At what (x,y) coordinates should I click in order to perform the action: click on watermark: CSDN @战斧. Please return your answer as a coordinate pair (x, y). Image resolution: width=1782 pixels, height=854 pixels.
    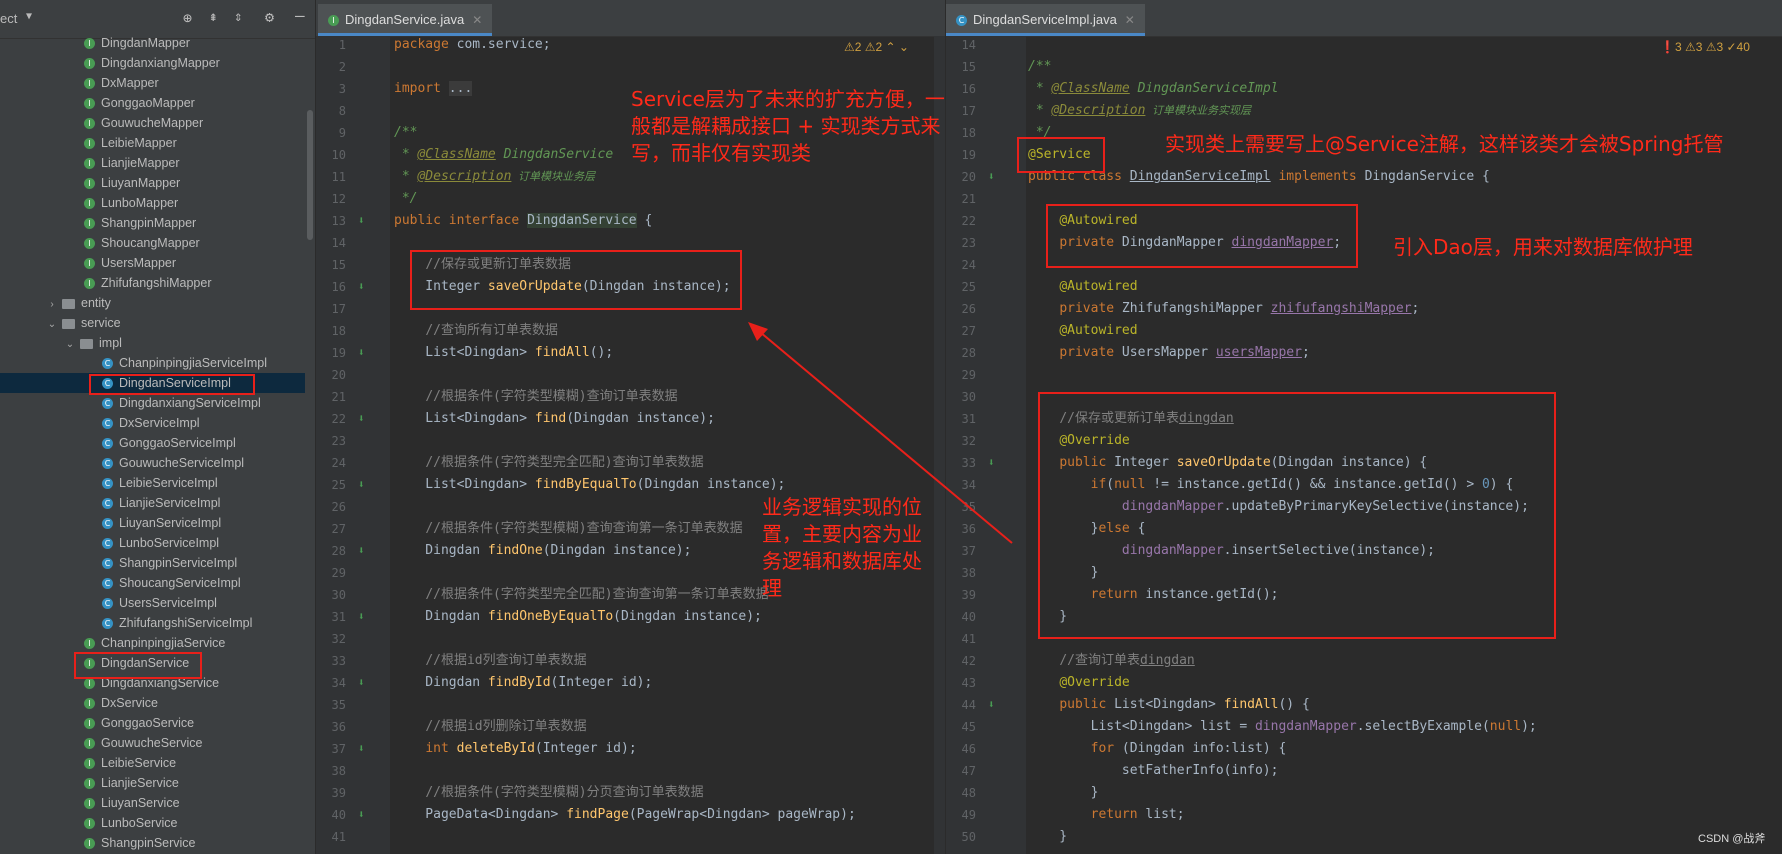
    Looking at the image, I should click on (1732, 839).